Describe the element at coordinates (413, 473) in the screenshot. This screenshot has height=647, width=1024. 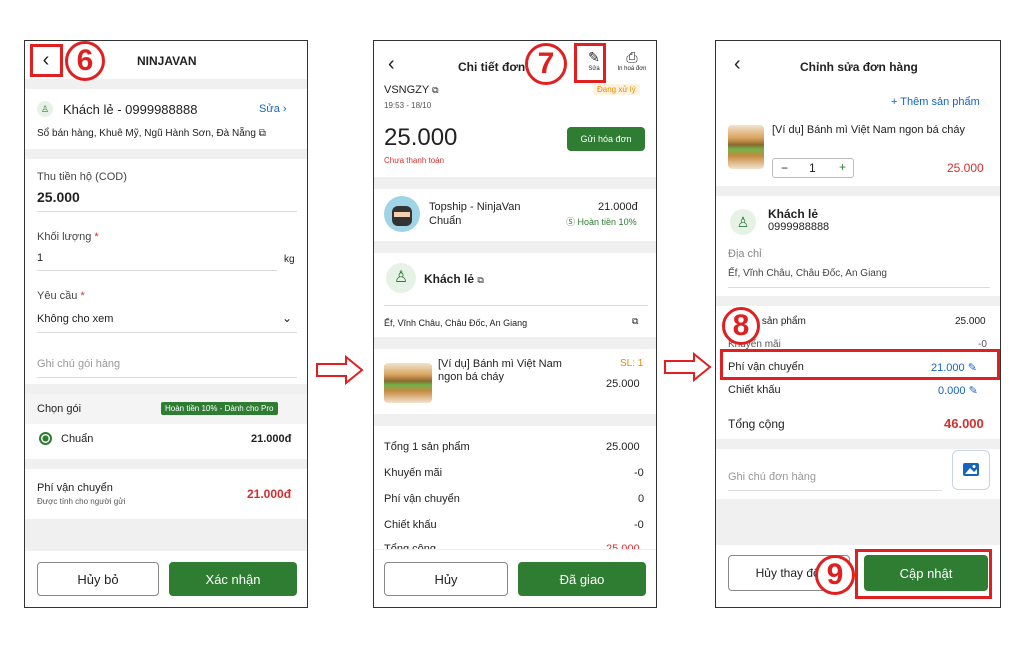
I see `summary-label: Khuyến mãi` at that location.